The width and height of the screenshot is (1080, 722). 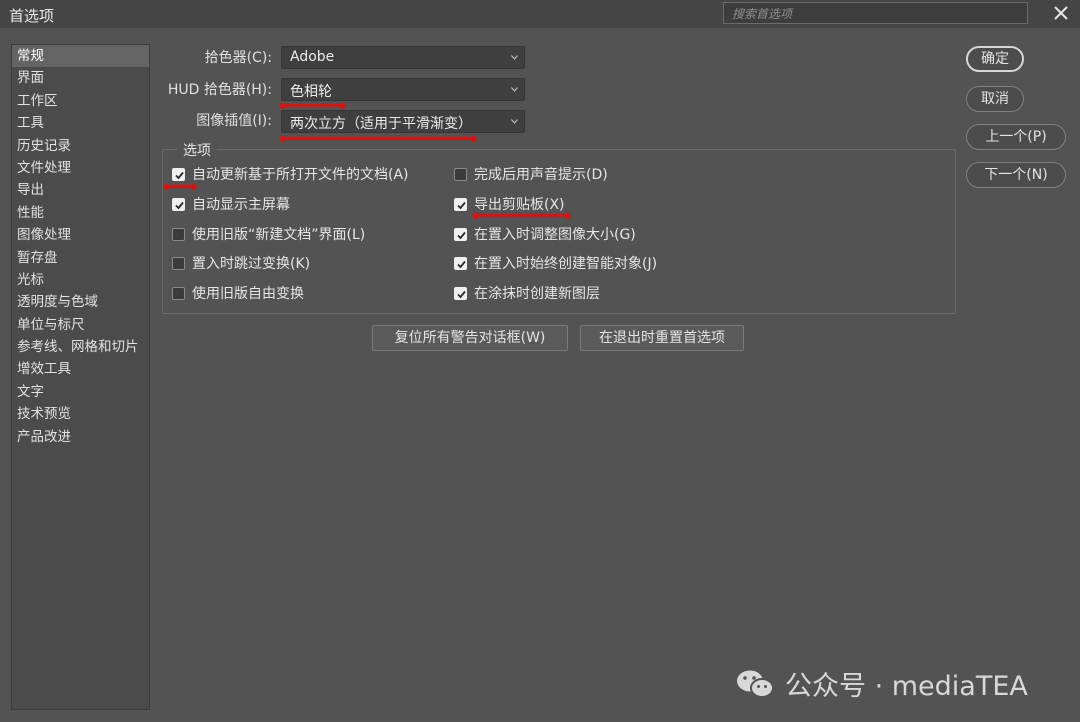 What do you see at coordinates (311, 92) in the screenshot?
I see `hud-color-picker-value: 色相轮` at bounding box center [311, 92].